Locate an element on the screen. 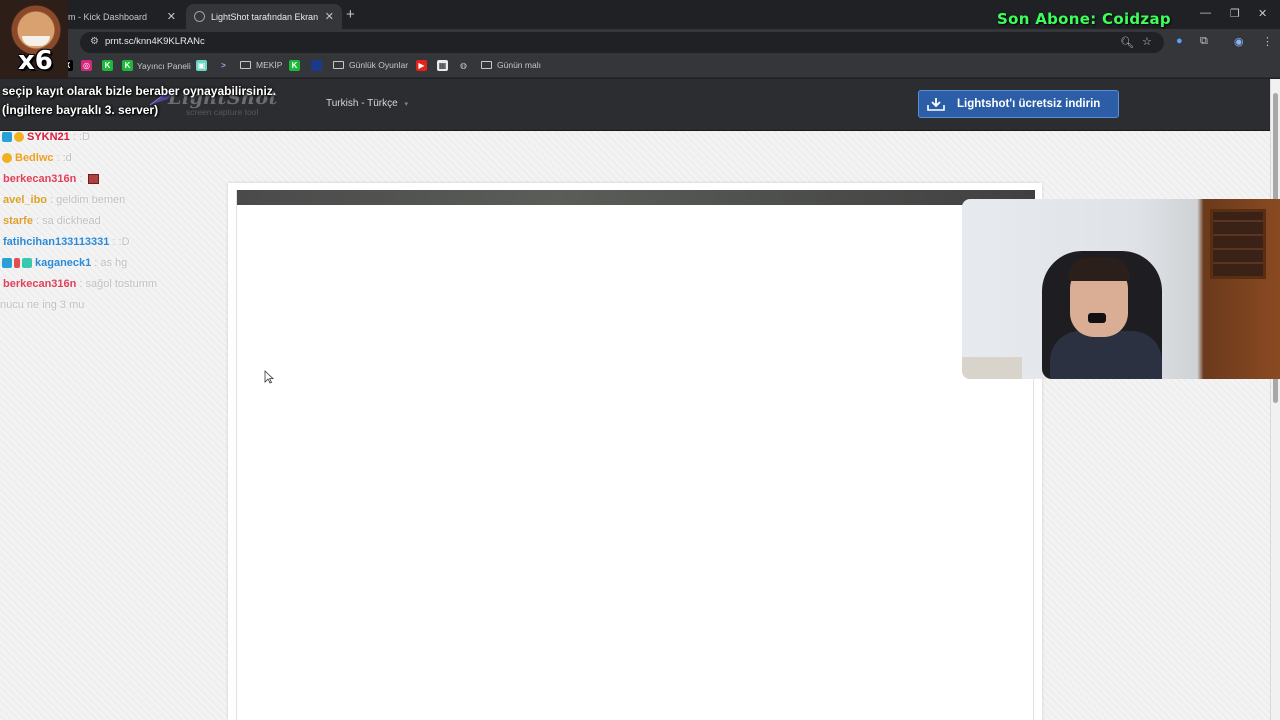 The width and height of the screenshot is (1280, 720). chat-message: : geldim bemen is located at coordinates (88, 199).